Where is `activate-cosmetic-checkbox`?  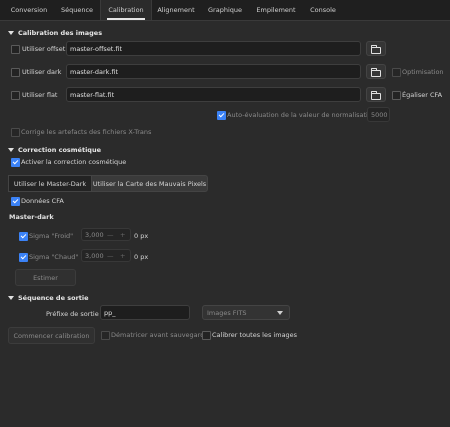
activate-cosmetic-checkbox is located at coordinates (15, 162).